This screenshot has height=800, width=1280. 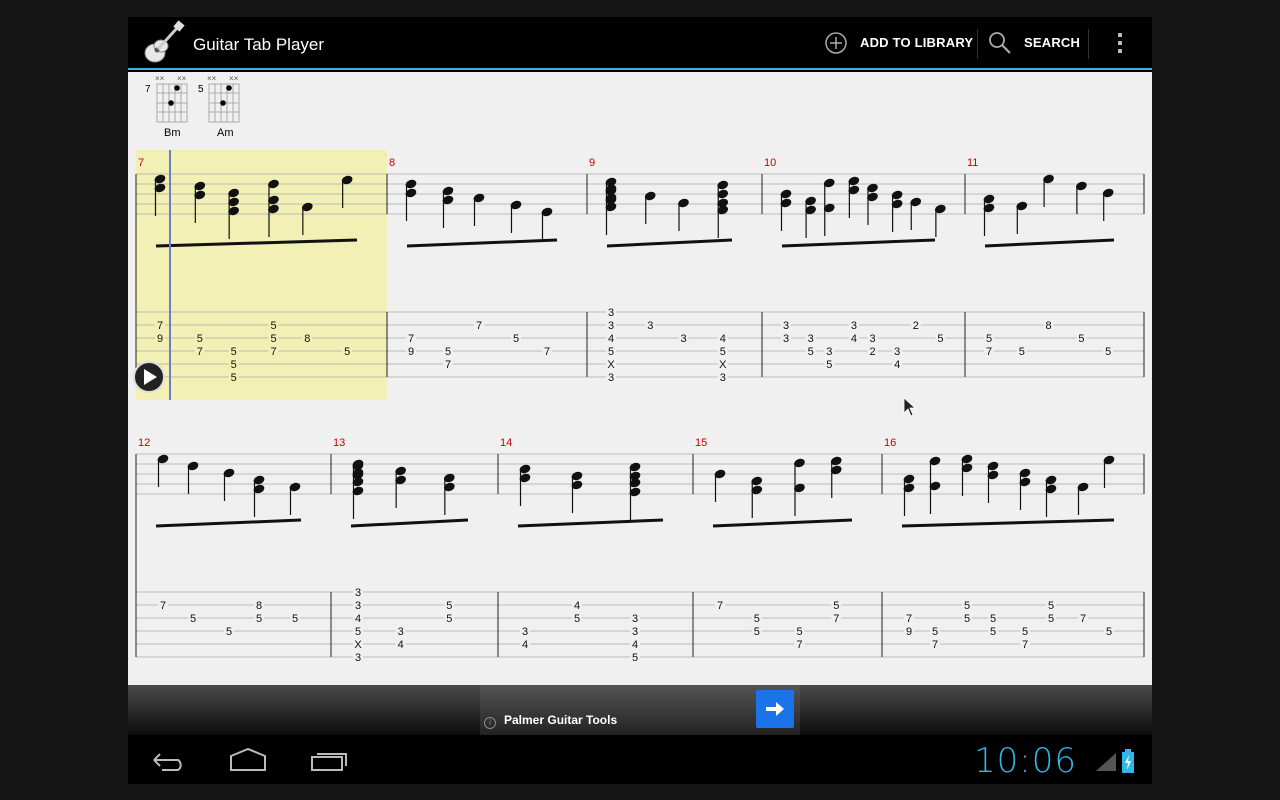 I want to click on back-icon, so click(x=168, y=760).